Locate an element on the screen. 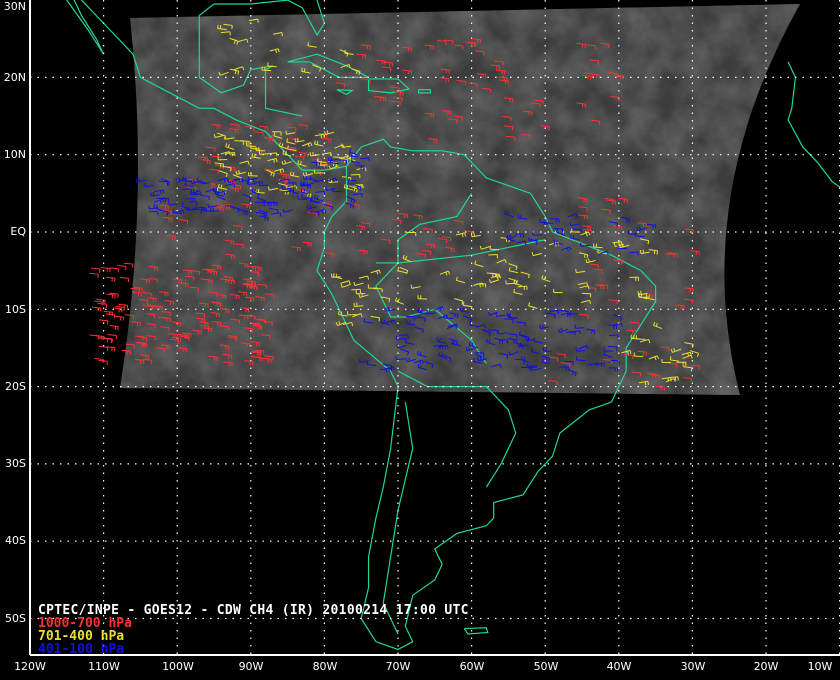 The height and width of the screenshot is (680, 840). lon-label: 30W is located at coordinates (693, 666).